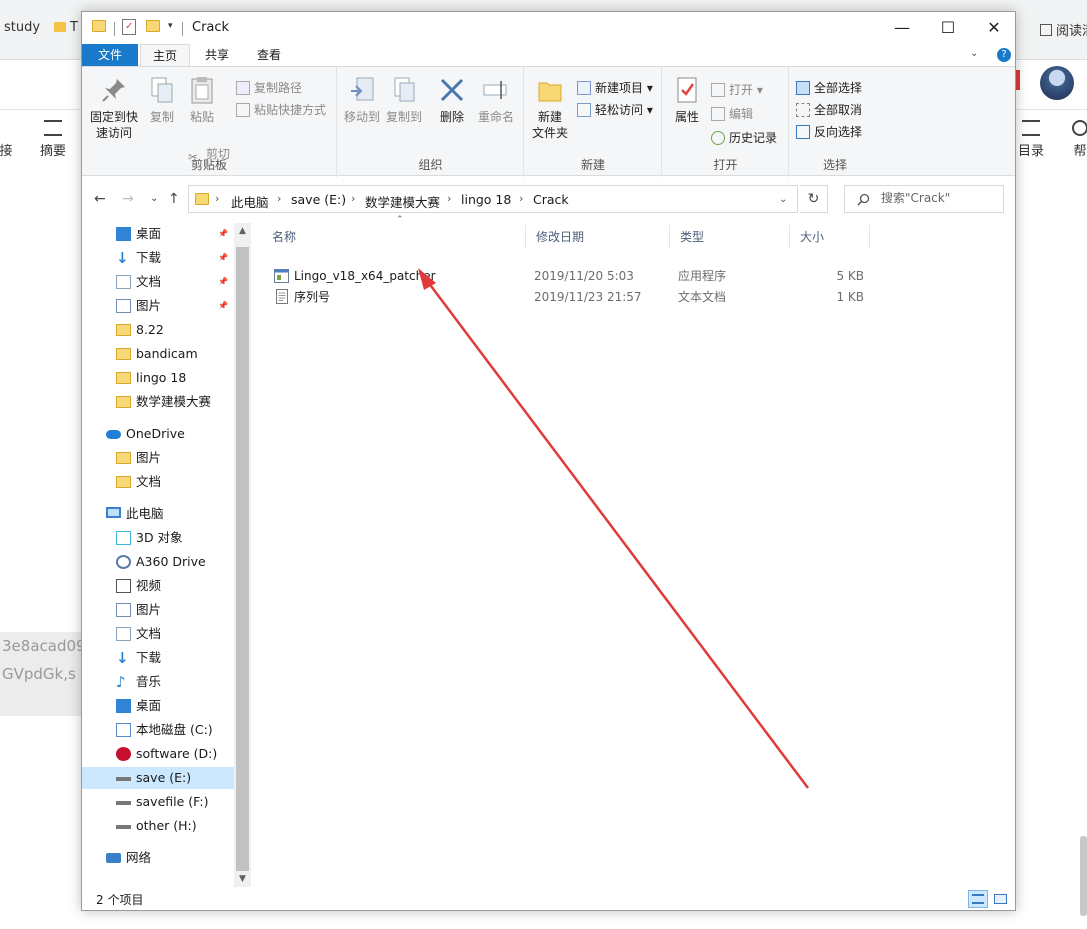 The image size is (1087, 929). What do you see at coordinates (1031, 139) in the screenshot?
I see `toc-tool: 目录` at bounding box center [1031, 139].